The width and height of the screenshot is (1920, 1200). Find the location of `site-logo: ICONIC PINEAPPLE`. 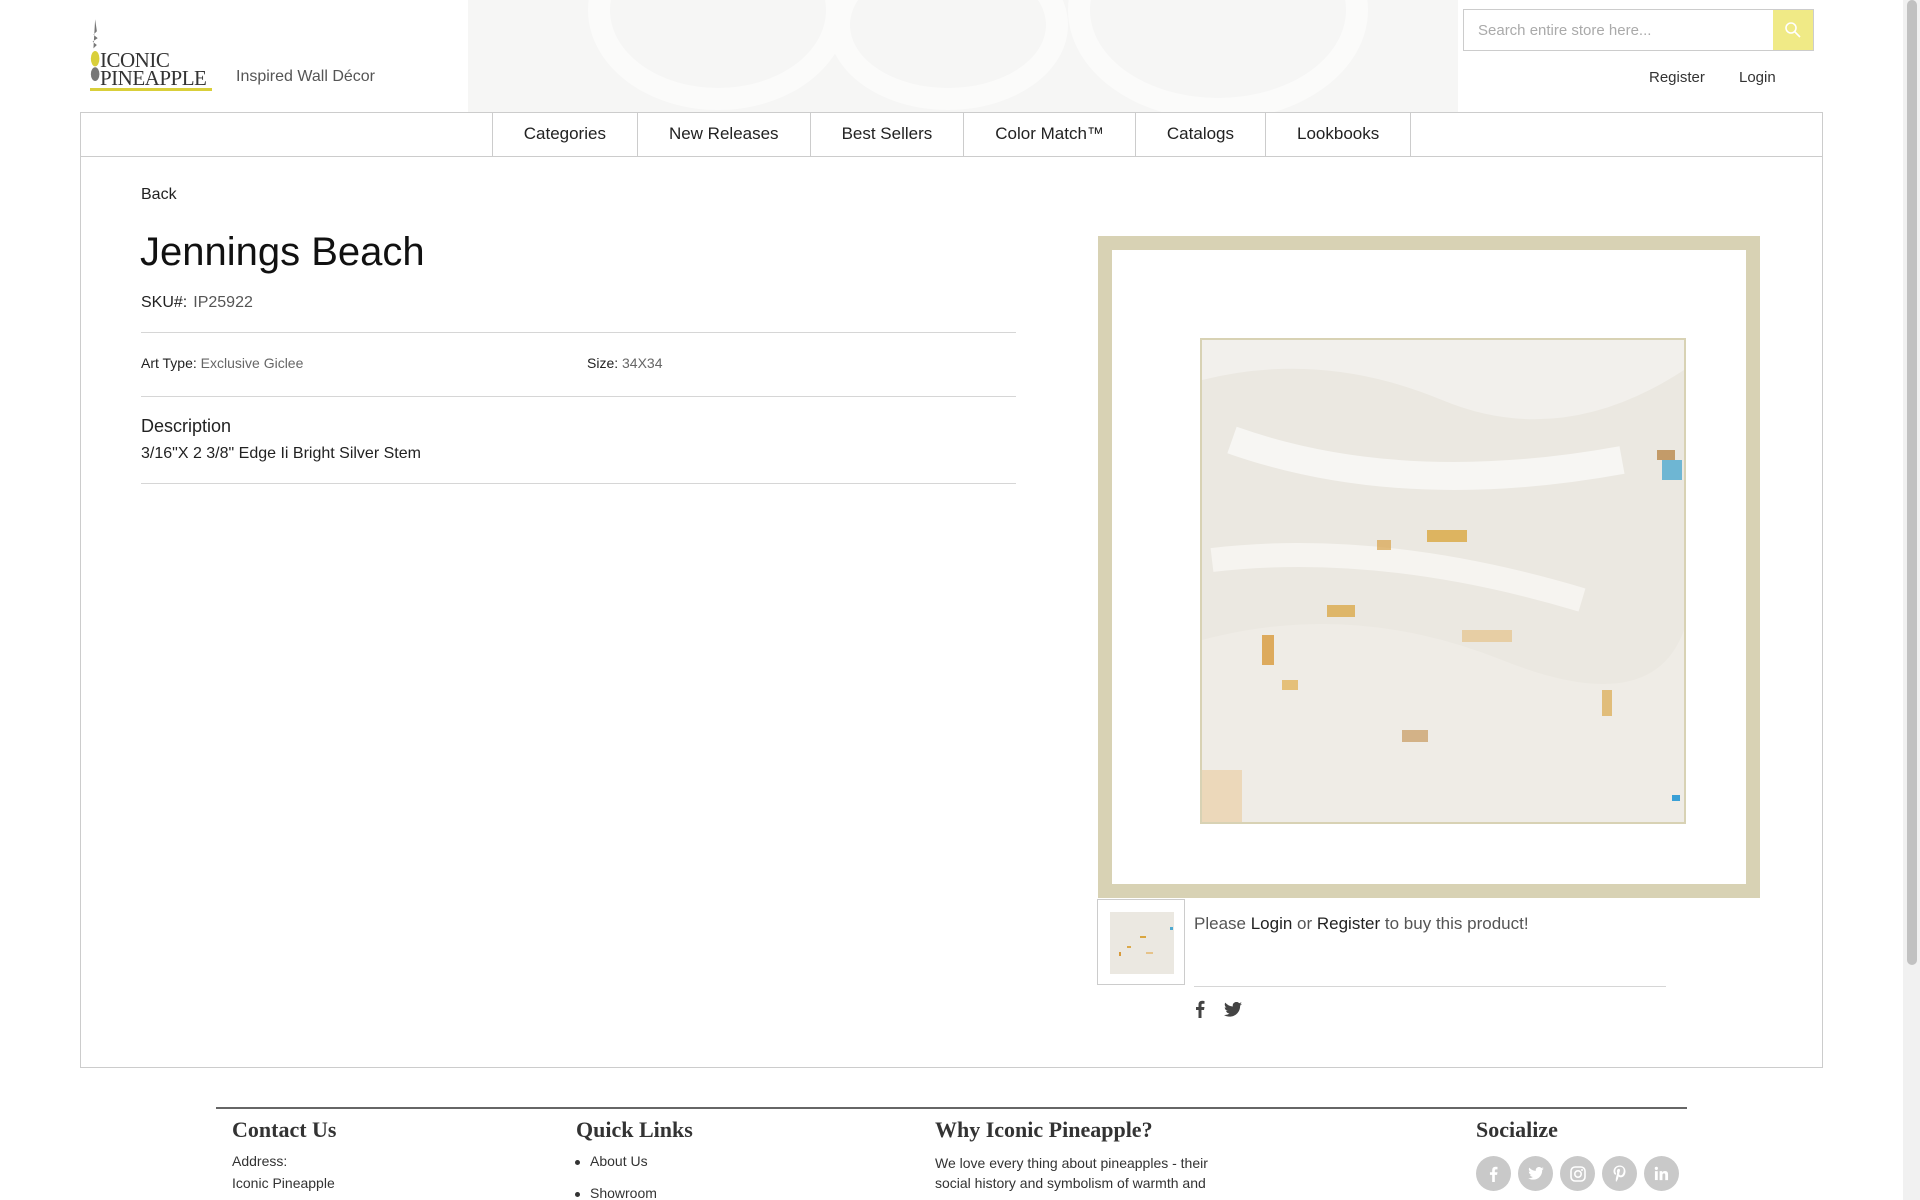

site-logo: ICONIC PINEAPPLE is located at coordinates (152, 52).